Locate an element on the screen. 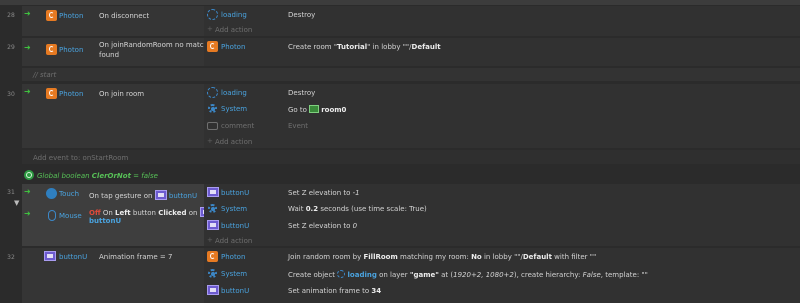 Image resolution: width=800 pixels, height=303 pixels. event-number: 29 is located at coordinates (11, 47).